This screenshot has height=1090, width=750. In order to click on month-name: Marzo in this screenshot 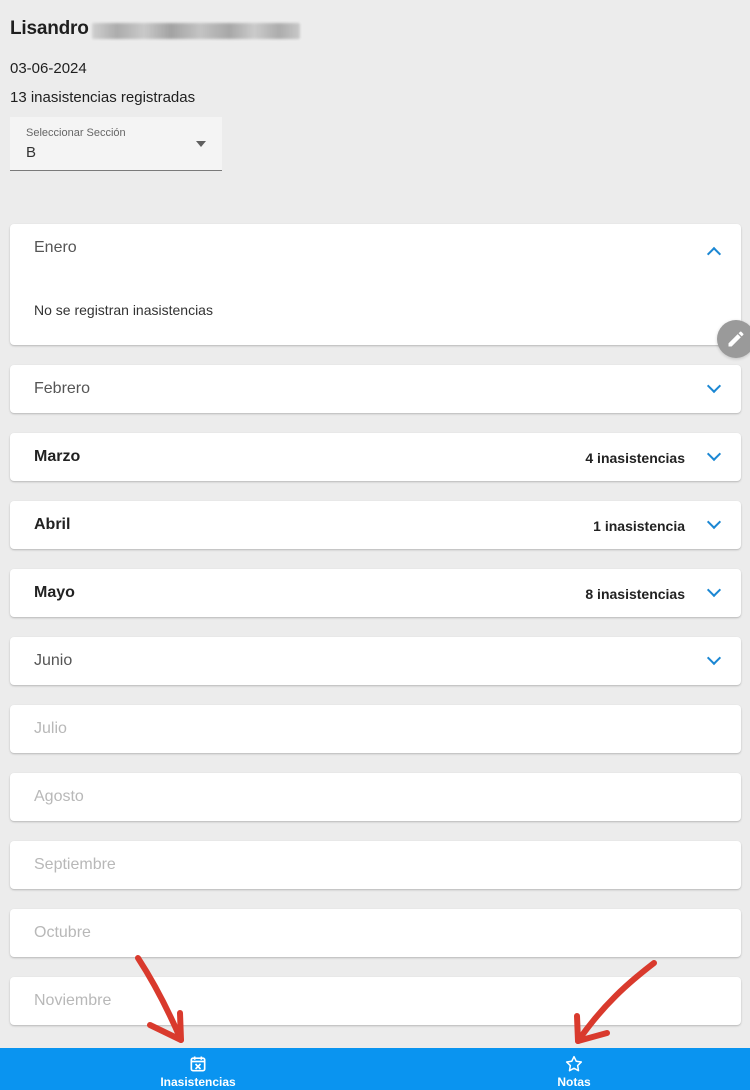, I will do `click(57, 456)`.